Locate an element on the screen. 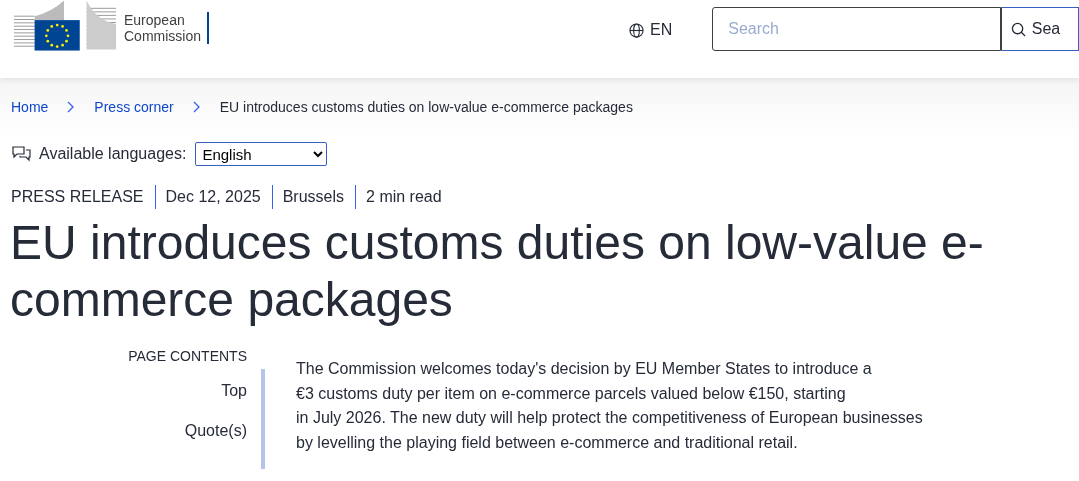 This screenshot has height=481, width=1079. globe-icon is located at coordinates (636, 30).